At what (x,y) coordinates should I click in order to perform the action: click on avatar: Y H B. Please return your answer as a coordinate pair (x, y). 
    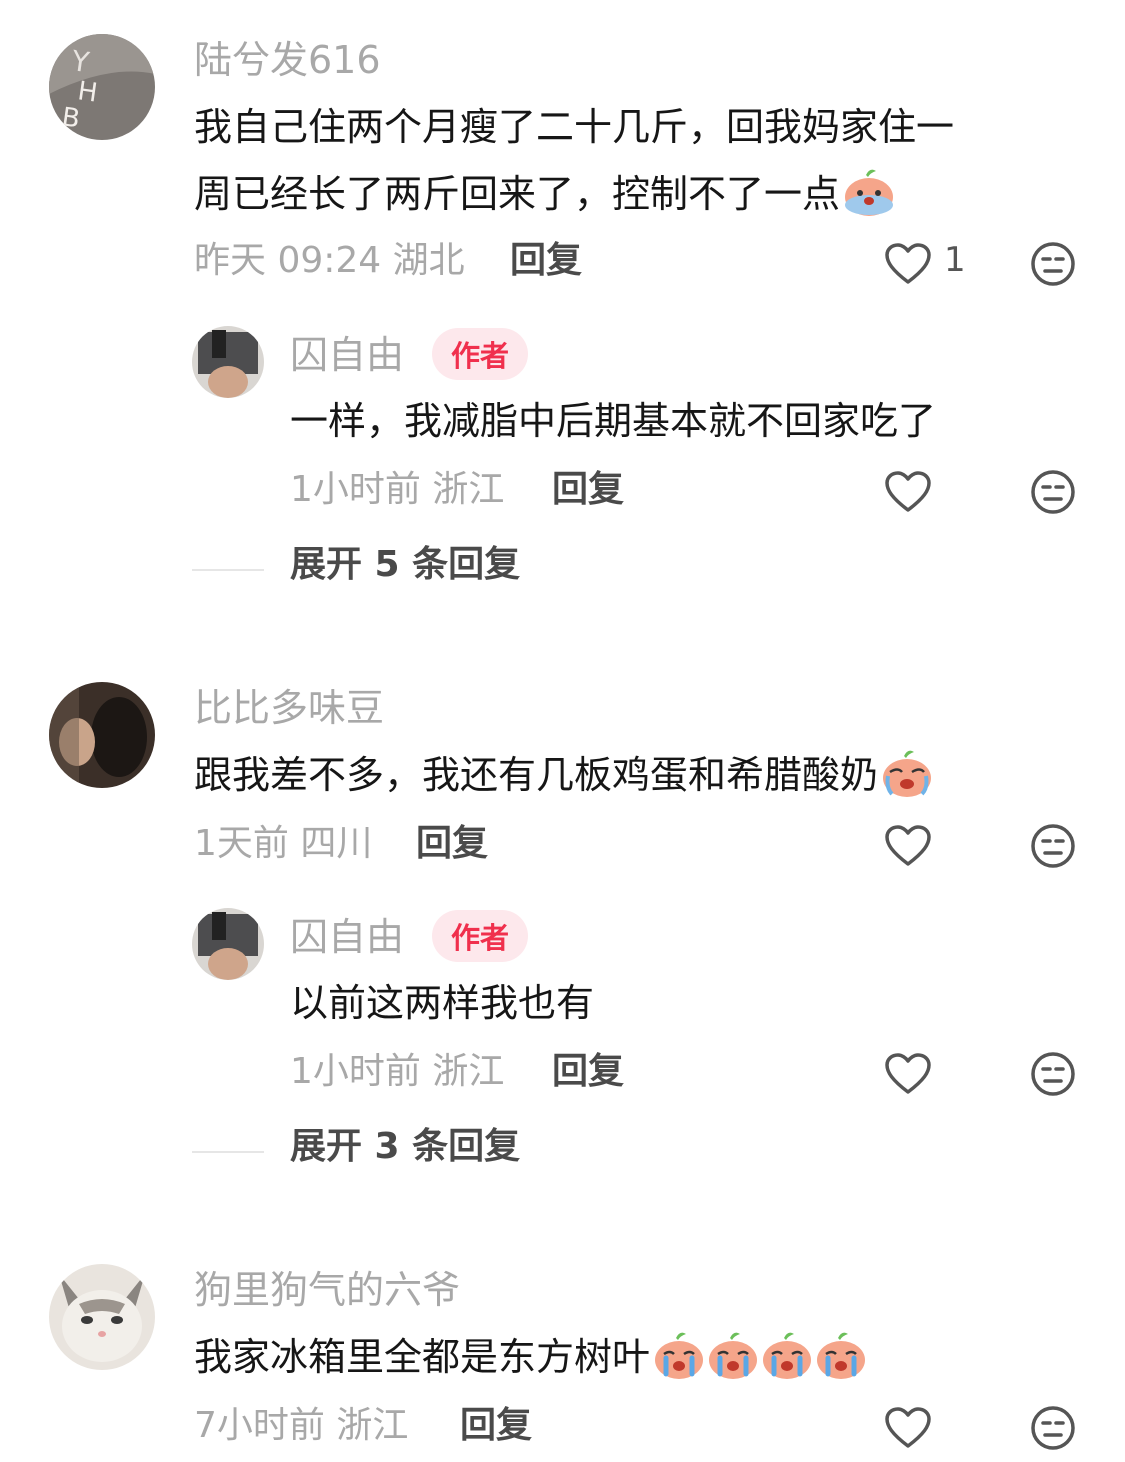
    Looking at the image, I should click on (102, 87).